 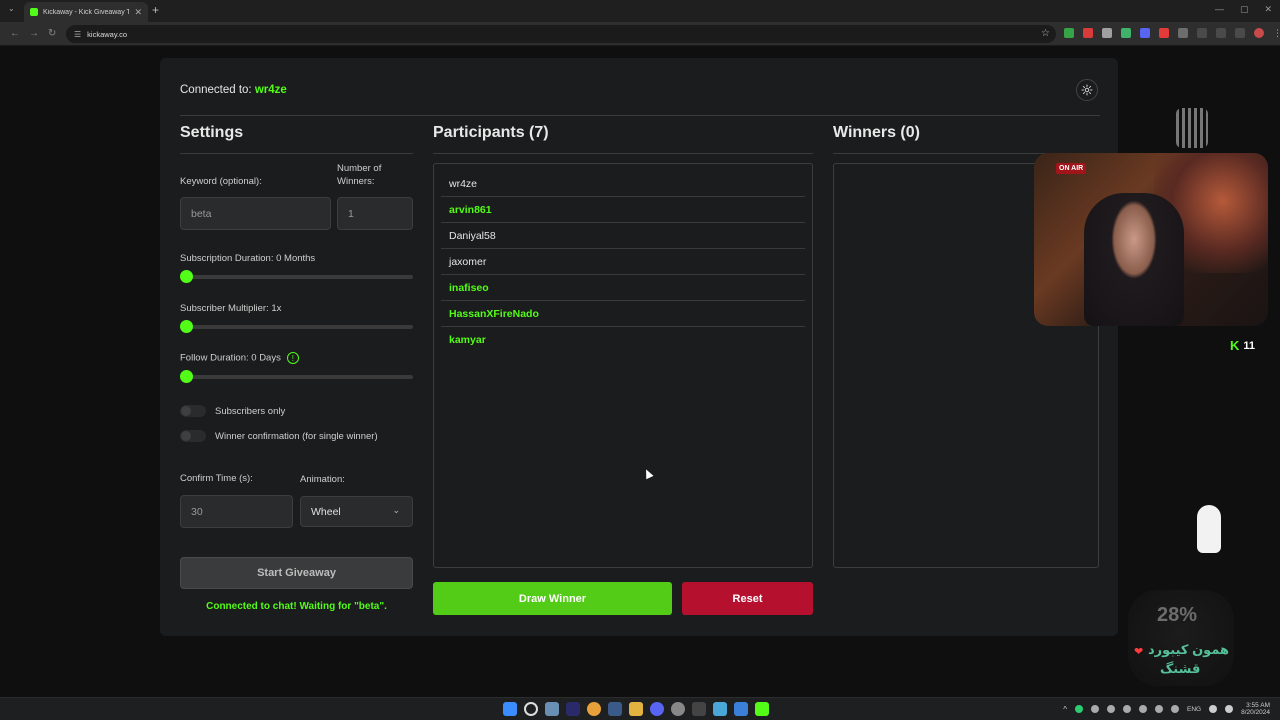 I want to click on viewer-count: 11, so click(x=1249, y=345).